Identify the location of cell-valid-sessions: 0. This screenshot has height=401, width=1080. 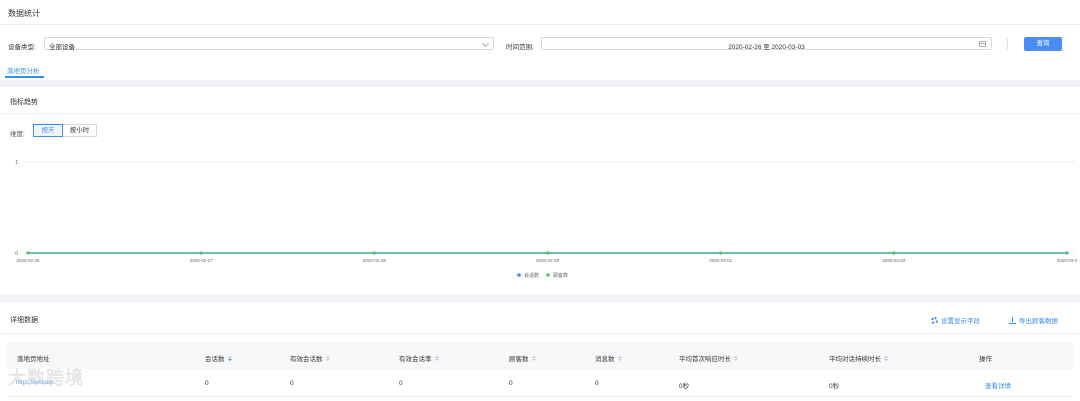
(292, 383).